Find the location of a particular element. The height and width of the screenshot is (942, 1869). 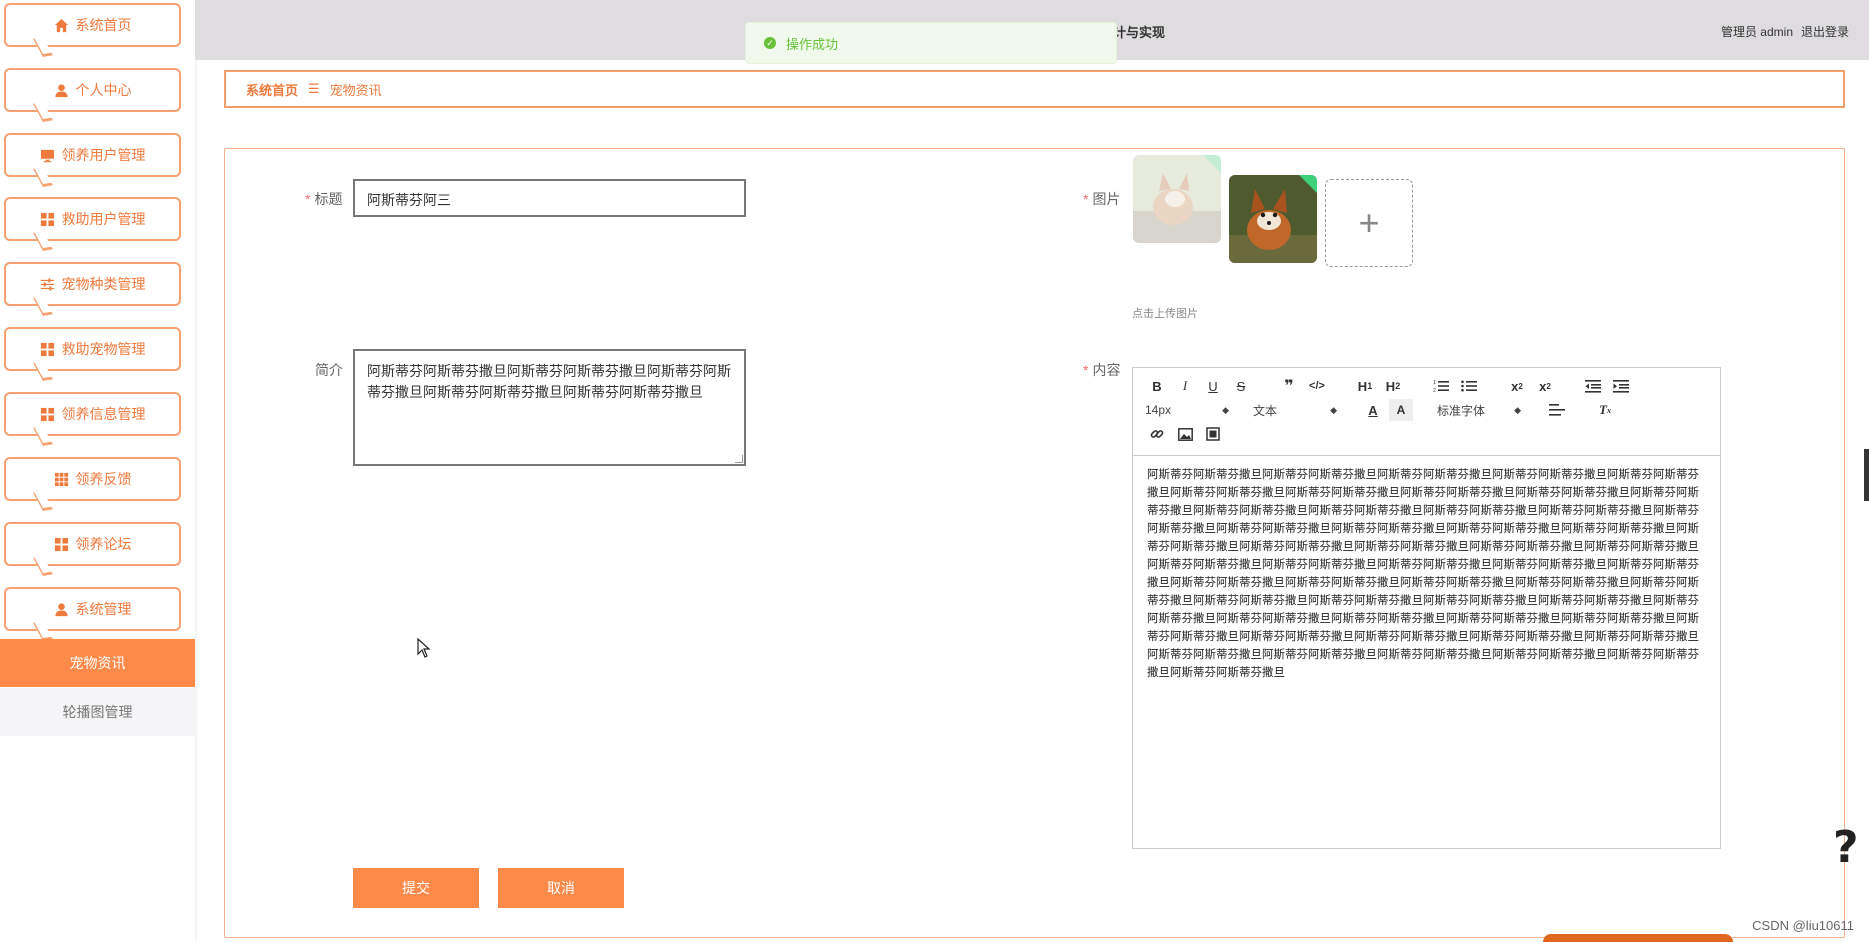

sidebar-item-adopt-feedback: 领养反馈 is located at coordinates (92, 479).